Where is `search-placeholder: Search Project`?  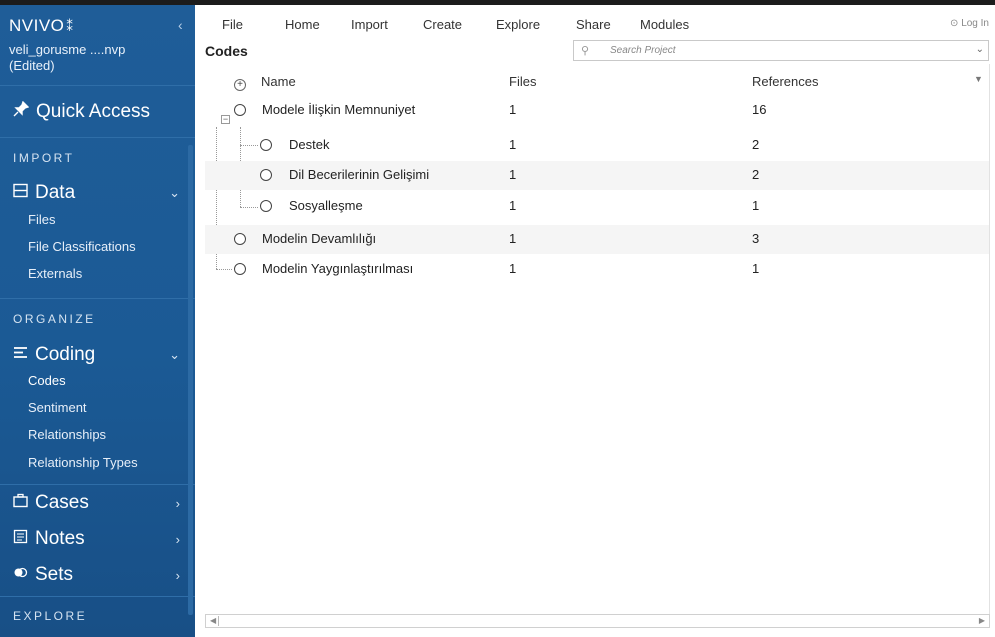
search-placeholder: Search Project is located at coordinates (643, 50).